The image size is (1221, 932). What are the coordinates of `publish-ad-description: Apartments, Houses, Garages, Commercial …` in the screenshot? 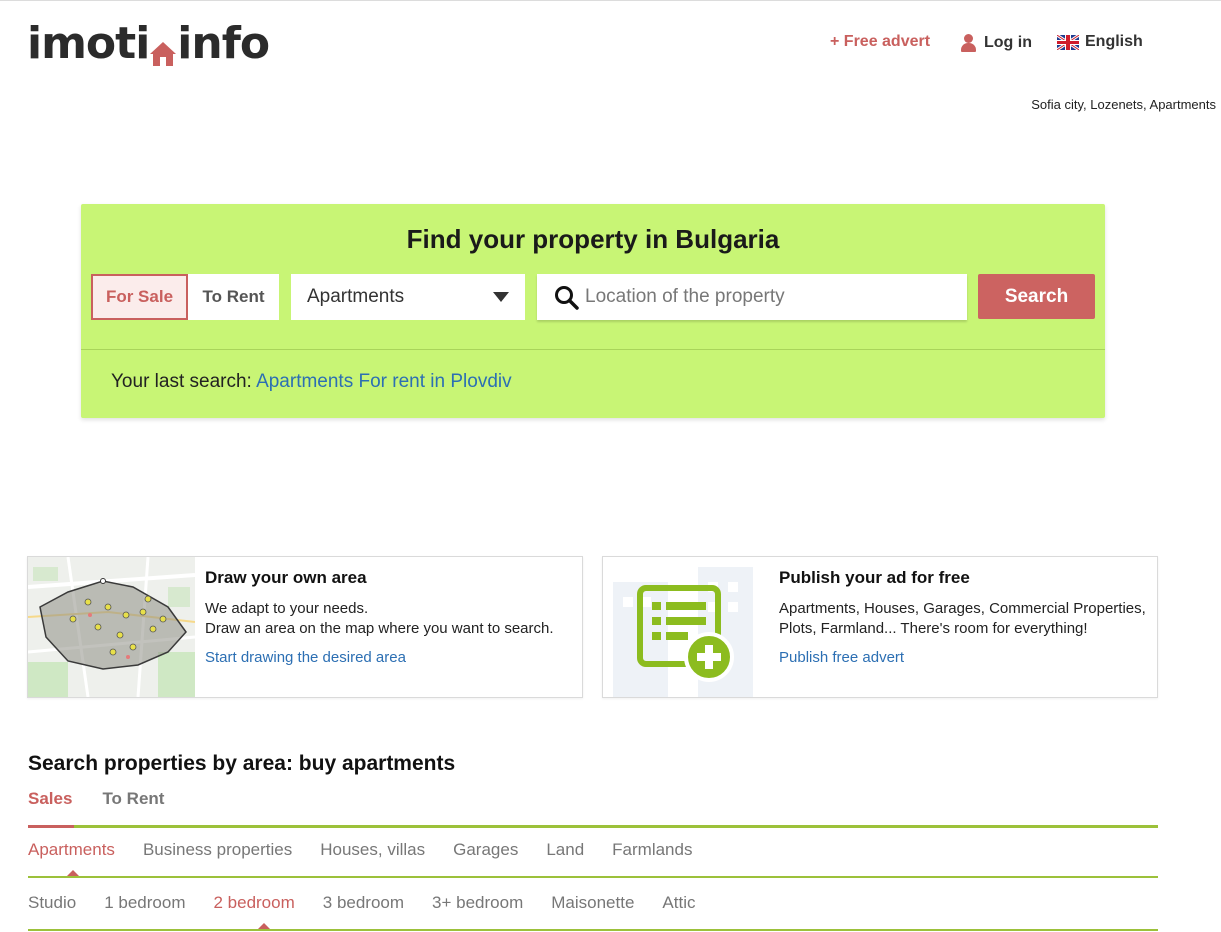 It's located at (962, 618).